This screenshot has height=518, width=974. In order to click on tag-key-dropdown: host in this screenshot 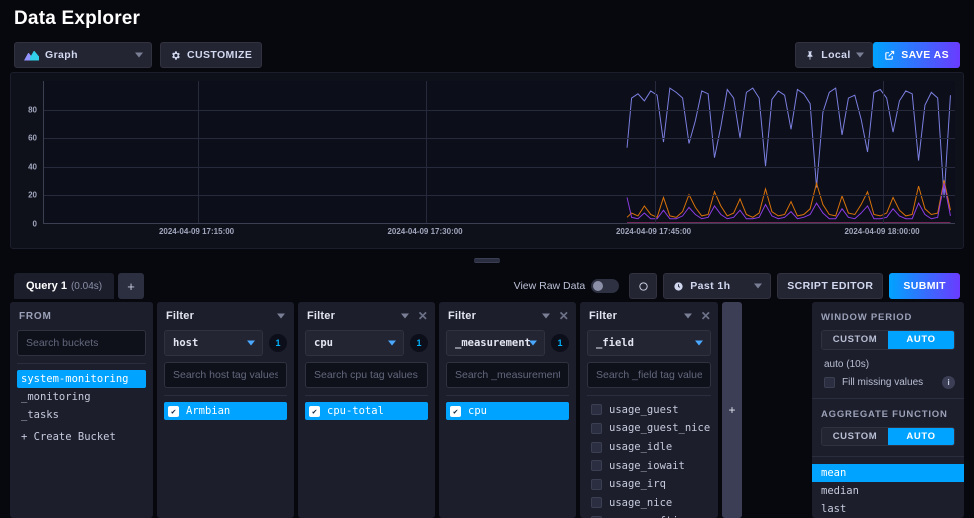, I will do `click(213, 343)`.